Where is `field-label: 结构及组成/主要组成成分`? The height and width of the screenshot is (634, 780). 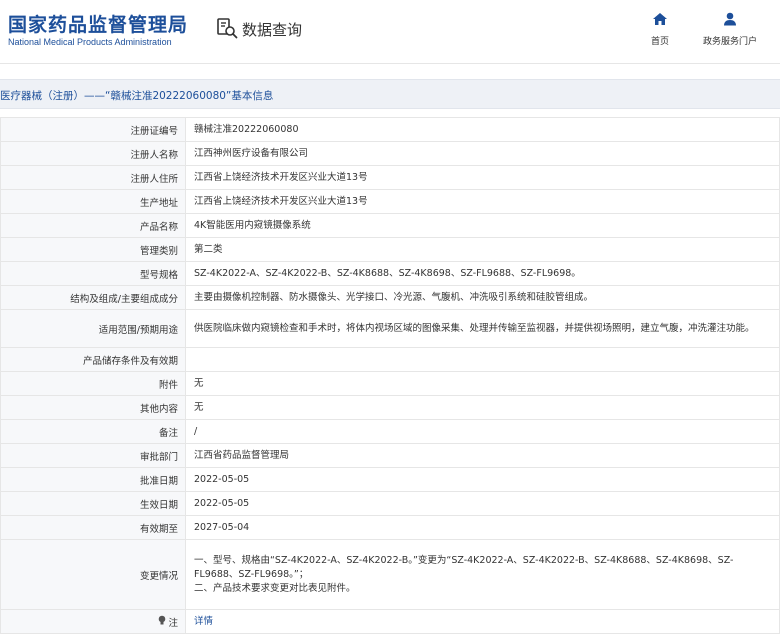
field-label: 结构及组成/主要组成成分 is located at coordinates (93, 297).